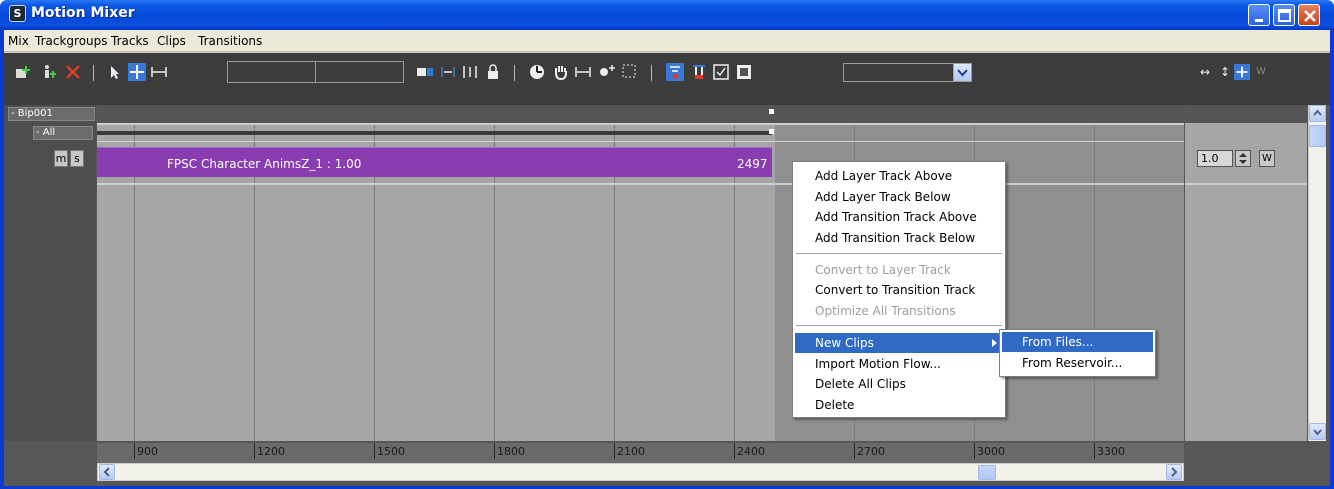 This screenshot has height=489, width=1334. I want to click on timeline-header-strip, so click(640, 114).